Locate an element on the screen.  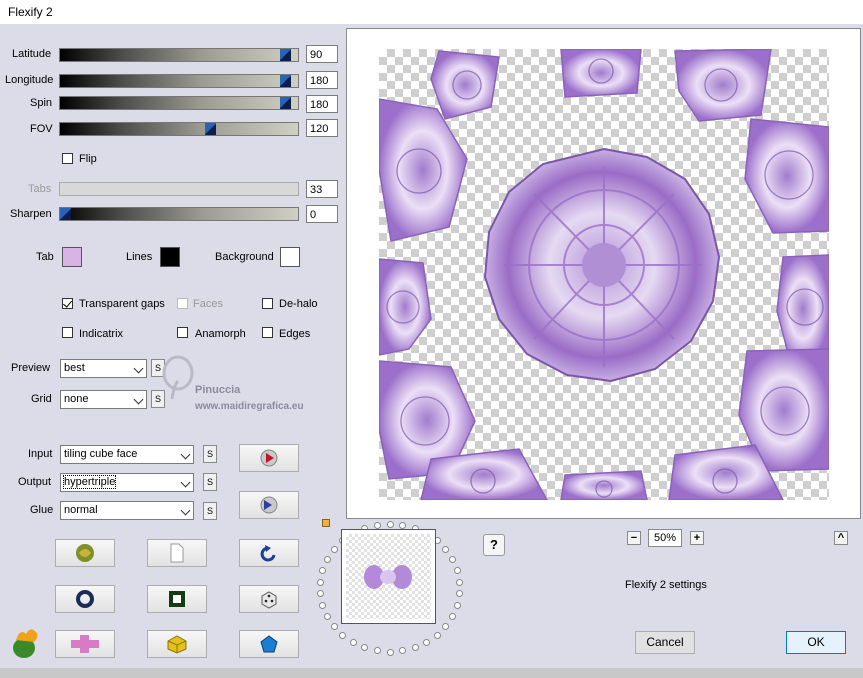
edges-checkbox is located at coordinates (267, 332).